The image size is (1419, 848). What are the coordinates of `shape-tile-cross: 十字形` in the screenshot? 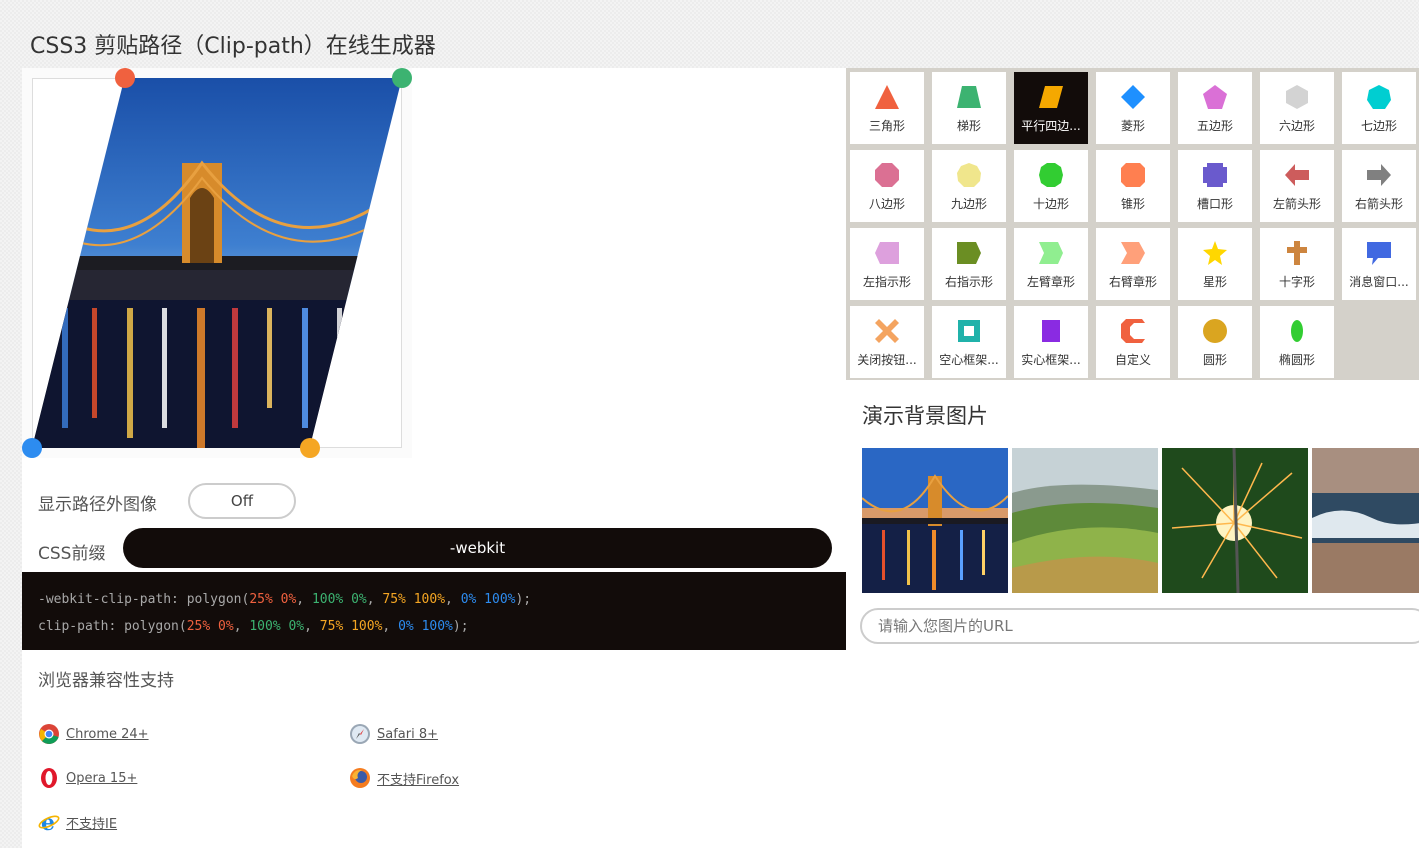 It's located at (1297, 264).